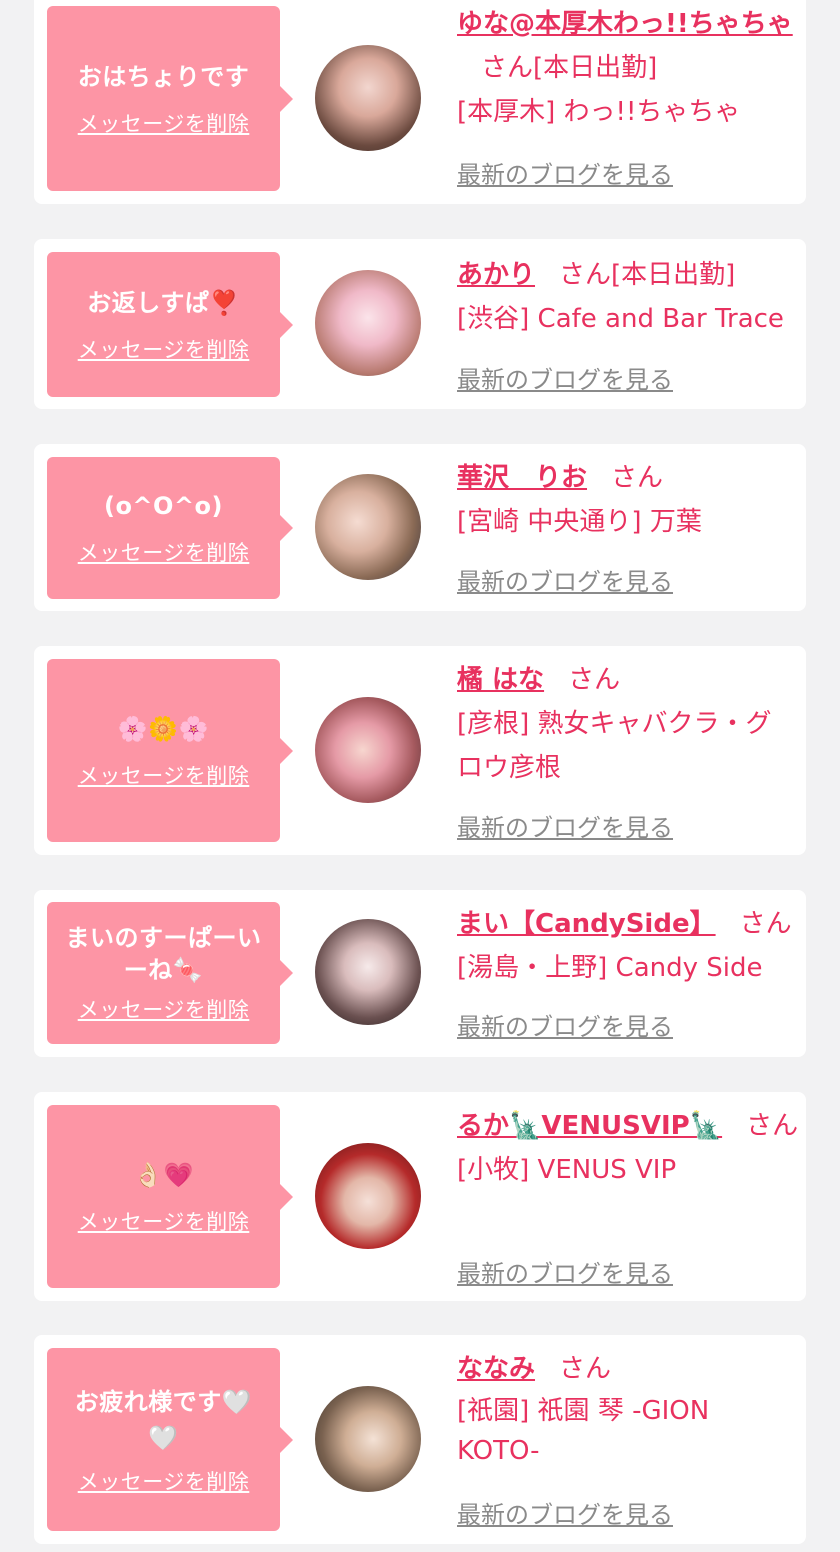 Image resolution: width=840 pixels, height=1552 pixels. What do you see at coordinates (586, 924) in the screenshot?
I see `cast-name-link: まい【CandySide】` at bounding box center [586, 924].